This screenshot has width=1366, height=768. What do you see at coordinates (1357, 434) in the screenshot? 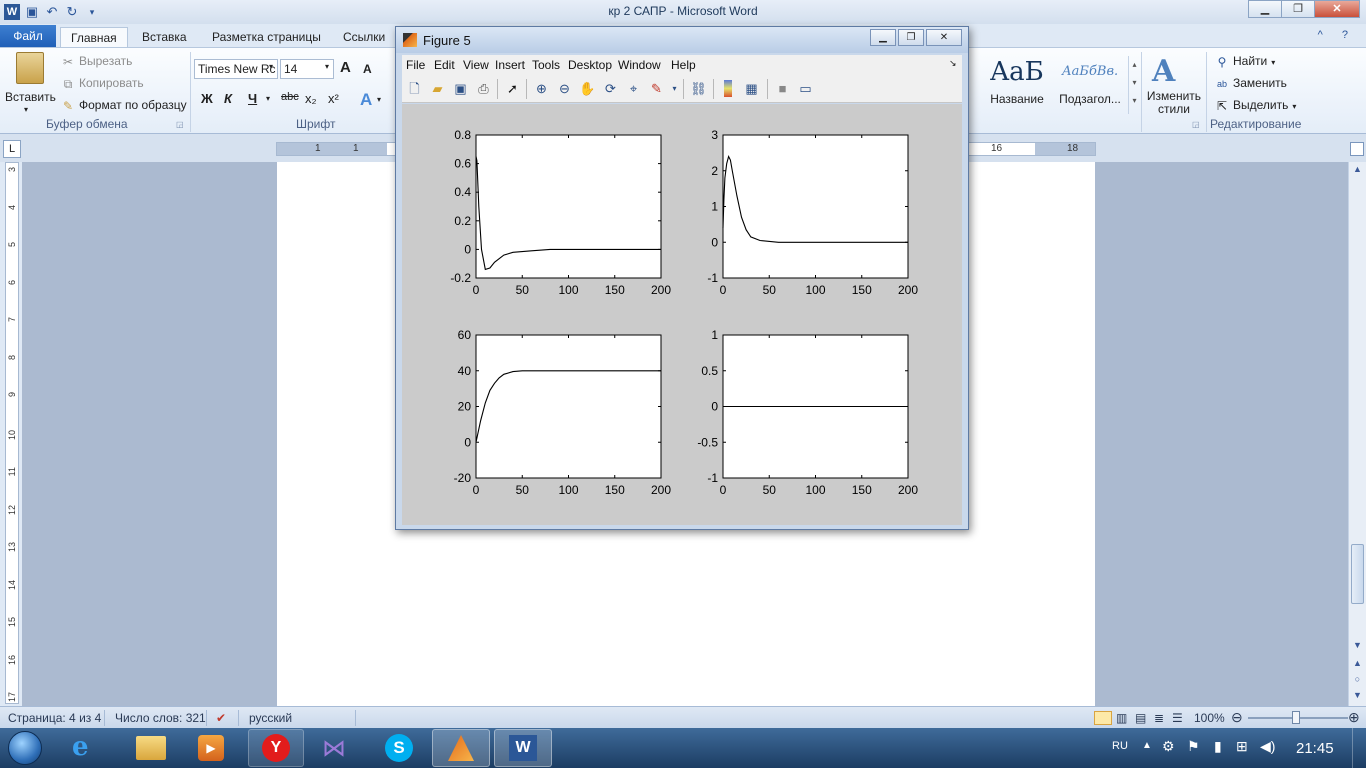
I see `vertical-scrollbar: ▲ ▼ ▲ ○ ▼` at bounding box center [1357, 434].